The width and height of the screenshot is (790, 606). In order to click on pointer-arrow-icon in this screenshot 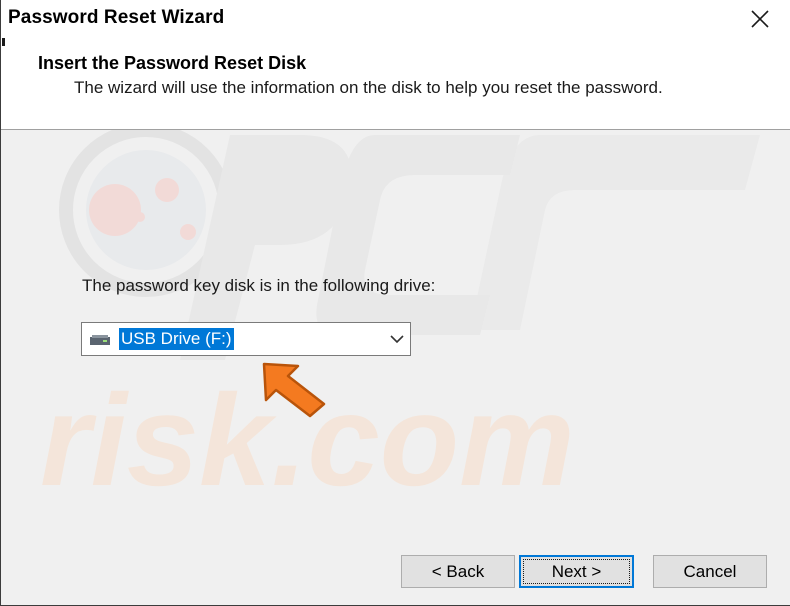, I will do `click(294, 390)`.